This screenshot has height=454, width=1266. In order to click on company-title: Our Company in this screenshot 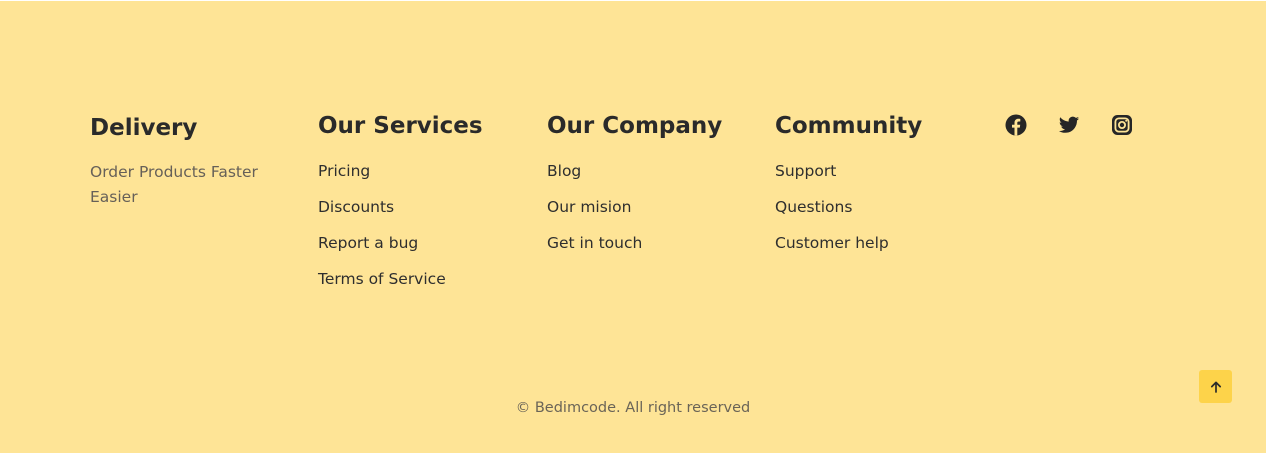, I will do `click(635, 126)`.